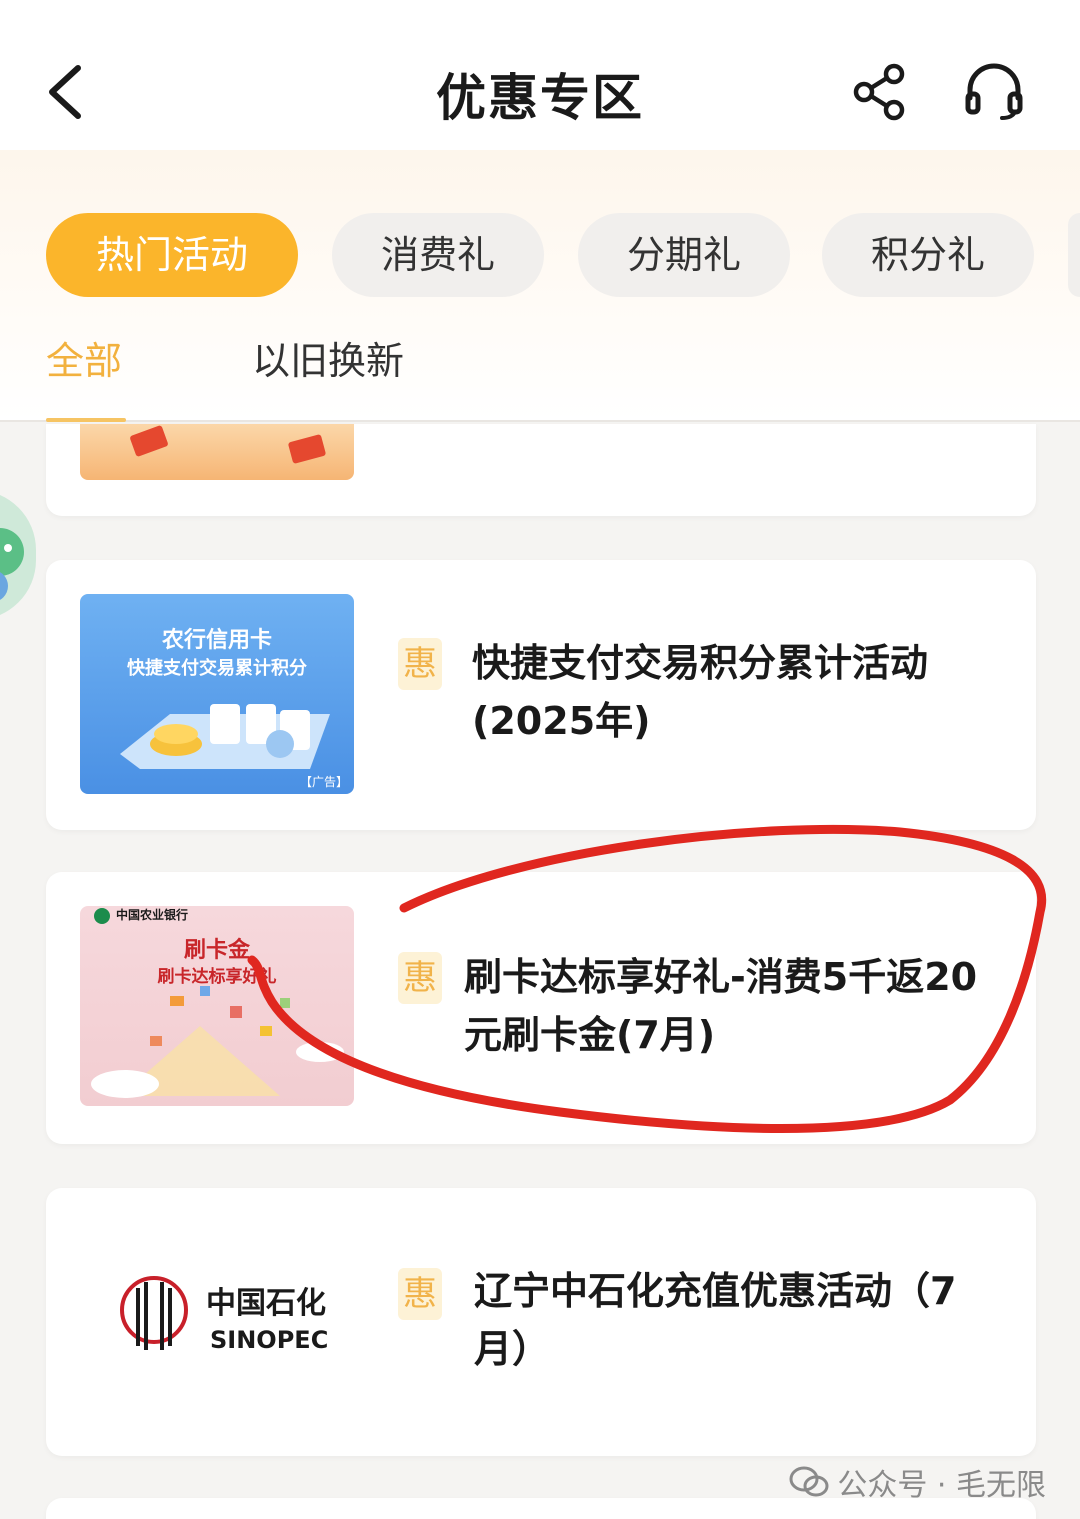  I want to click on thumb-subtitle: 刷卡达标享好礼, so click(217, 977).